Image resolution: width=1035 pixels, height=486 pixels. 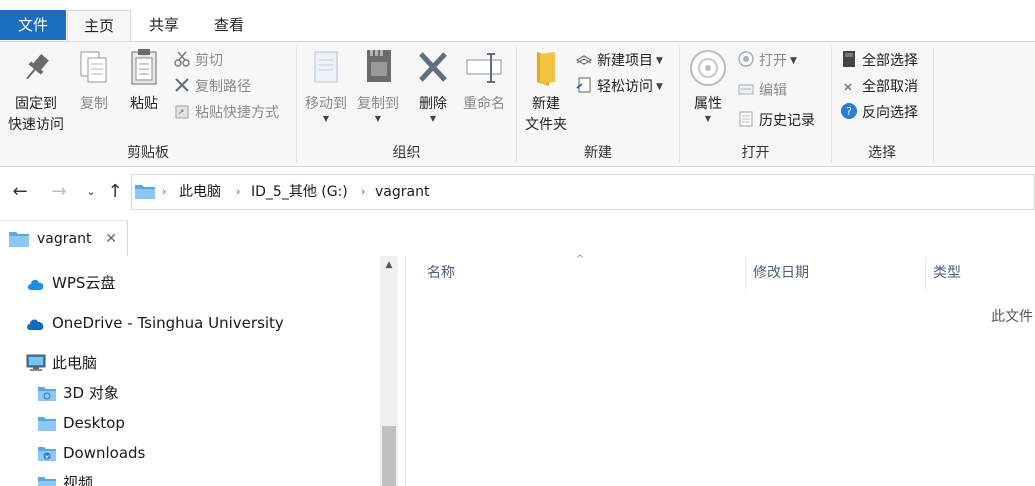 What do you see at coordinates (93, 67) in the screenshot?
I see `copy-icon` at bounding box center [93, 67].